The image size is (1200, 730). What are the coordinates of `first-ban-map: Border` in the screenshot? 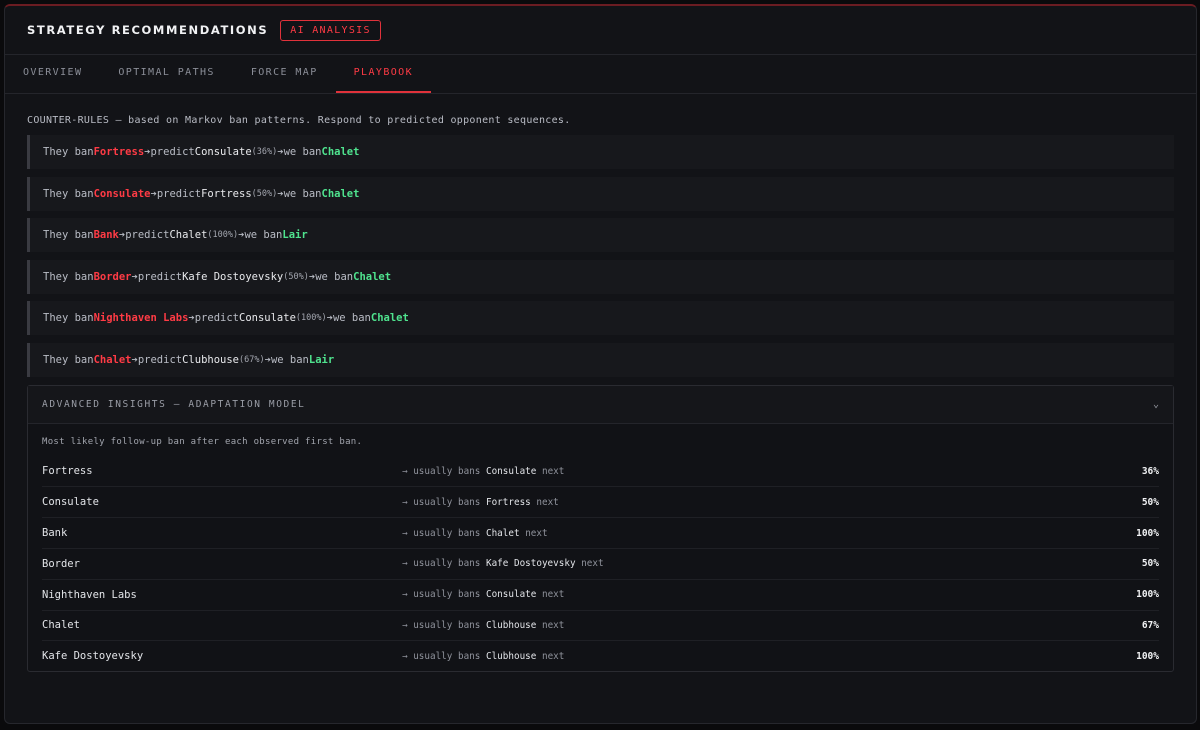 It's located at (61, 563).